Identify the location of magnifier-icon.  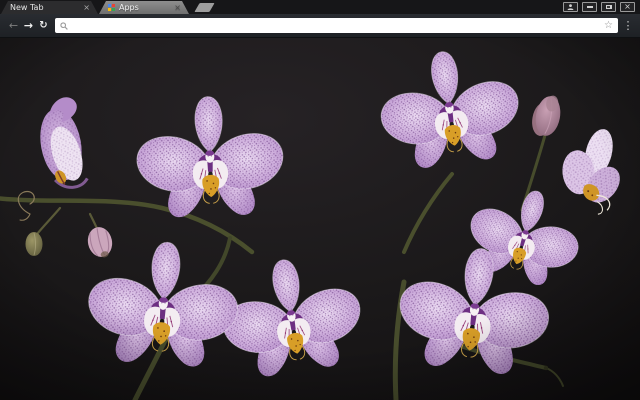
(64, 25).